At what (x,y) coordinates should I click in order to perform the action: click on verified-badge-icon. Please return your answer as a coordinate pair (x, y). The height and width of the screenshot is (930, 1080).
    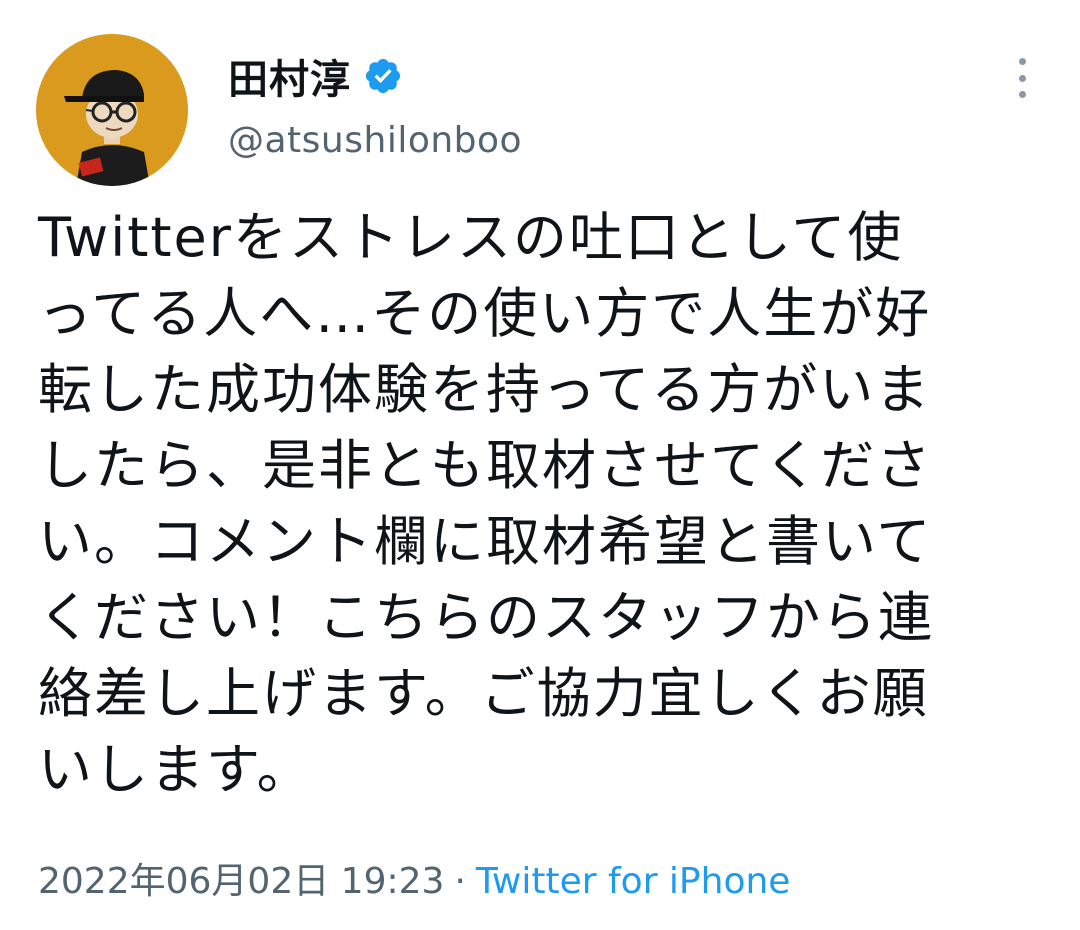
    Looking at the image, I should click on (383, 76).